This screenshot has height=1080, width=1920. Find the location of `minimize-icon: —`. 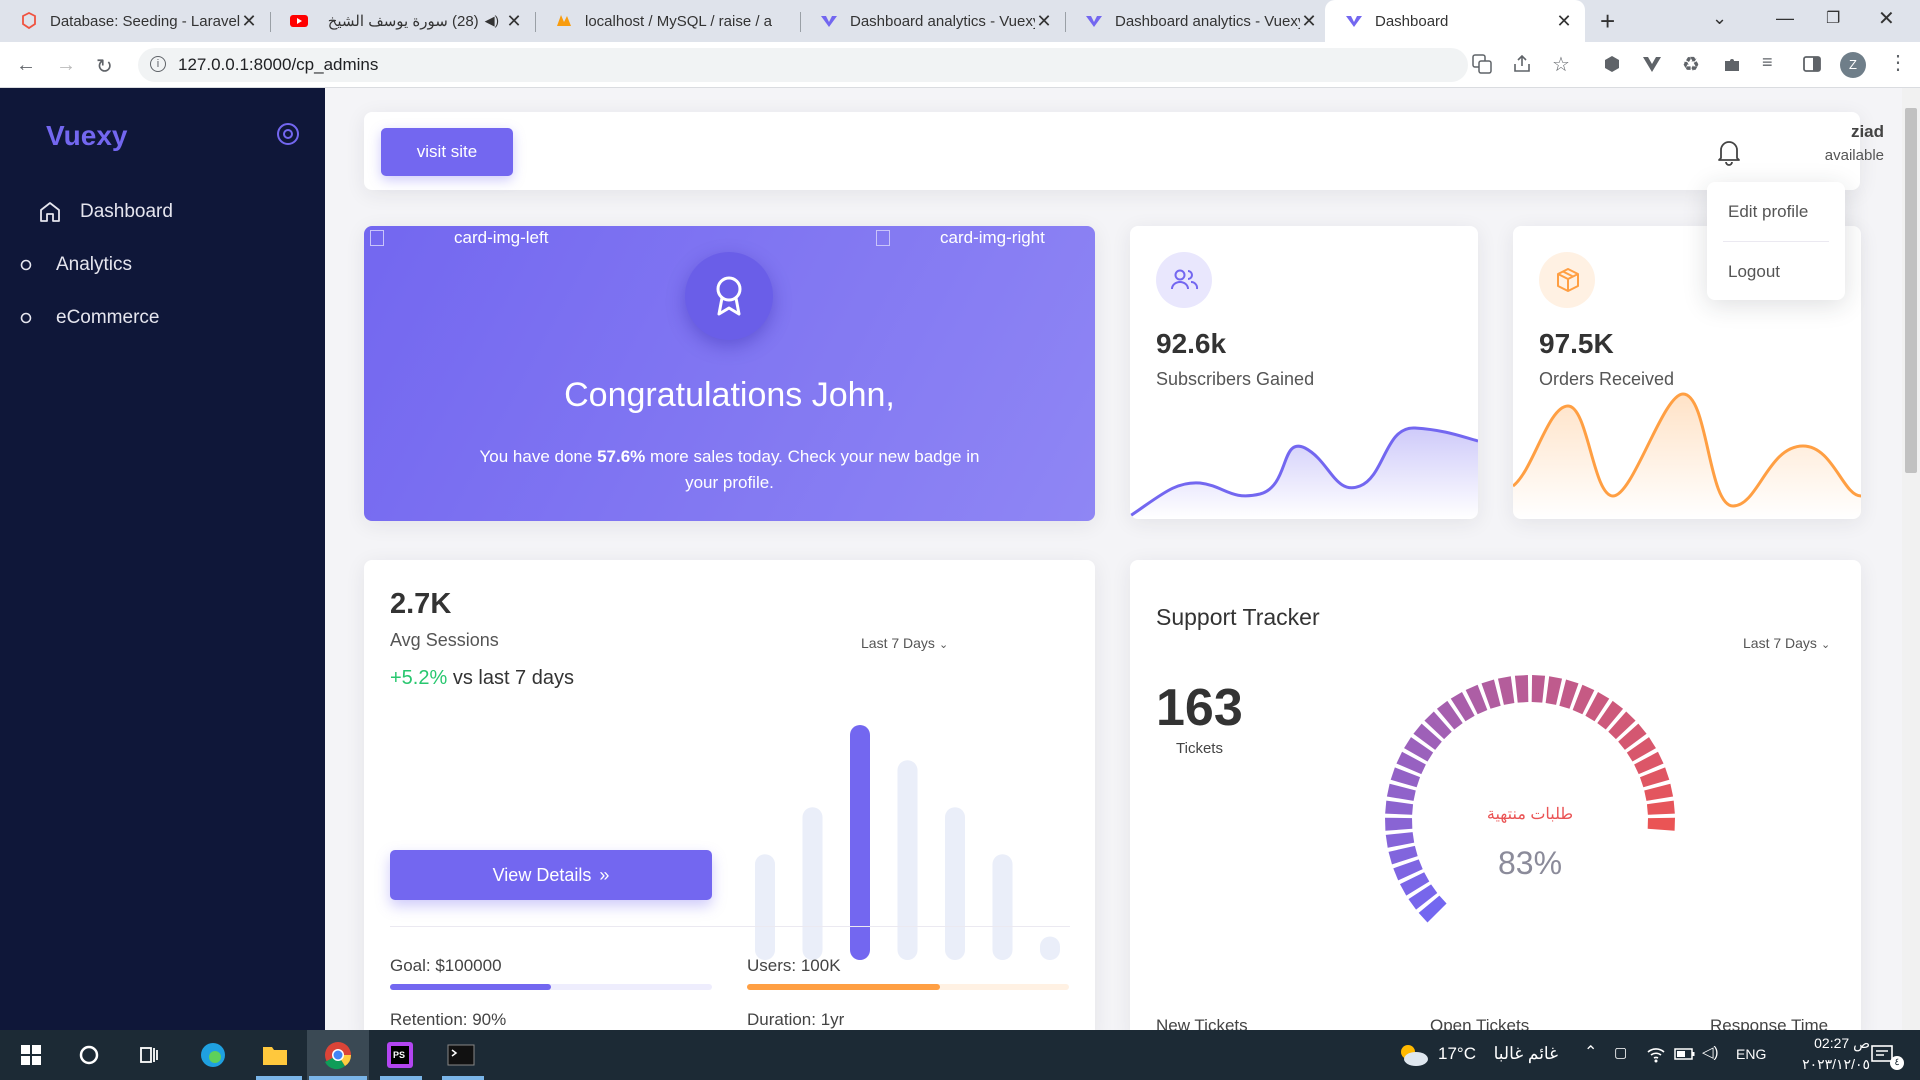

minimize-icon: — is located at coordinates (1785, 18).